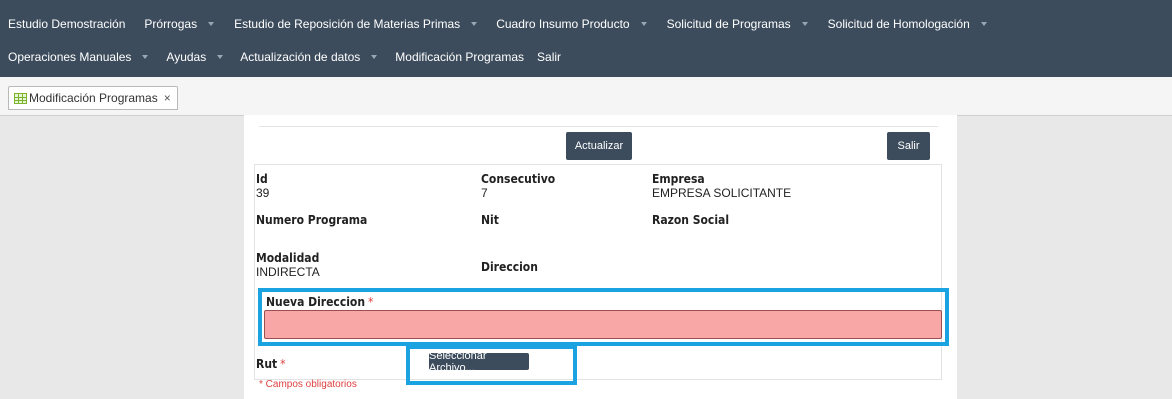 Image resolution: width=1172 pixels, height=399 pixels. I want to click on nav-salir: Salir, so click(549, 57).